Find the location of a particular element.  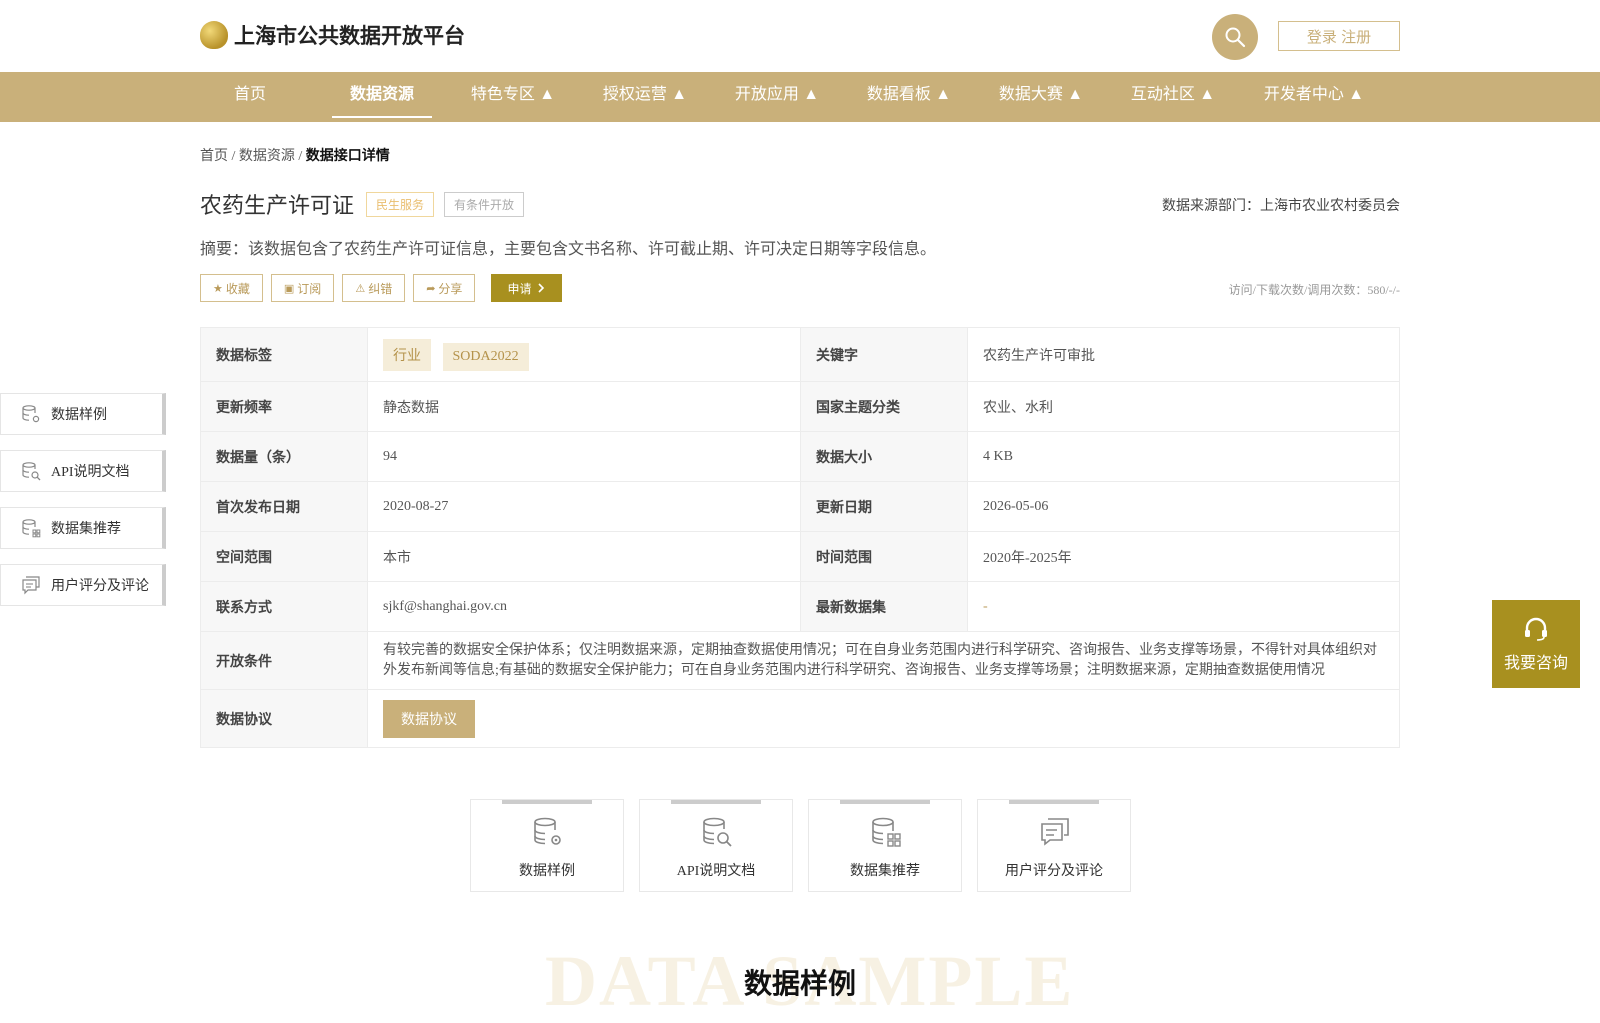

side-nav-label: 数据集推荐 is located at coordinates (86, 529).